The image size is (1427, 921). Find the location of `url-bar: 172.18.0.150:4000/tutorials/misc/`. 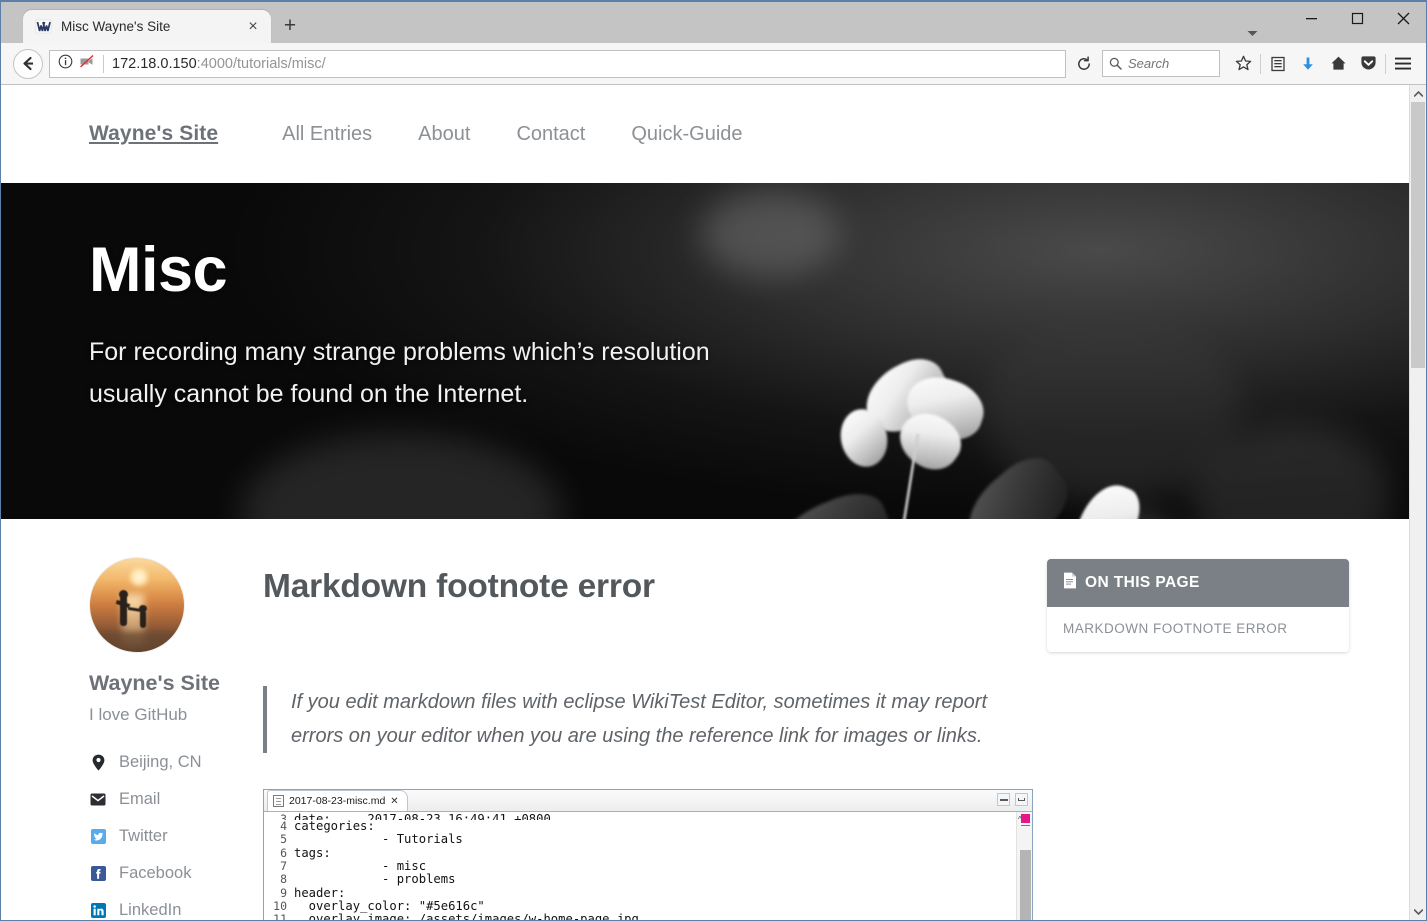

url-bar: 172.18.0.150:4000/tutorials/misc/ is located at coordinates (557, 63).